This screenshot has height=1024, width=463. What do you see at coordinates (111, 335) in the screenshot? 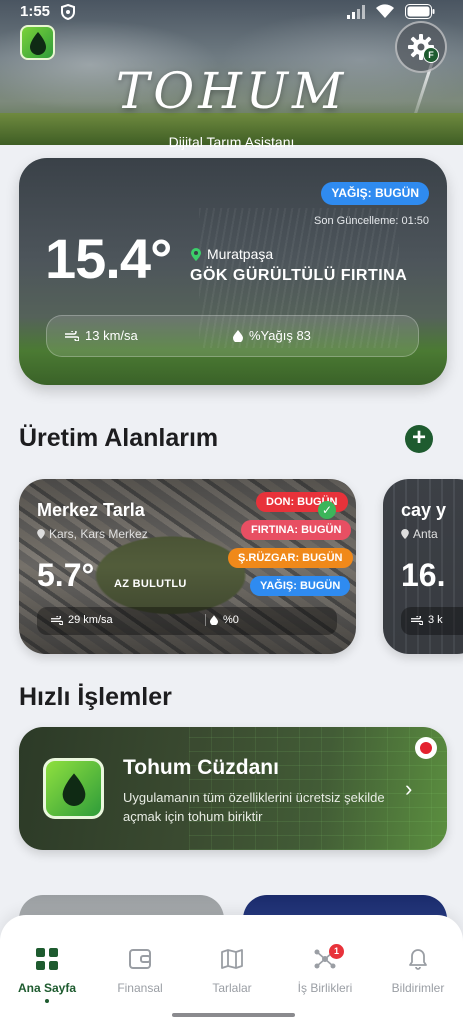
I see `wind-value: 13 km/sa` at bounding box center [111, 335].